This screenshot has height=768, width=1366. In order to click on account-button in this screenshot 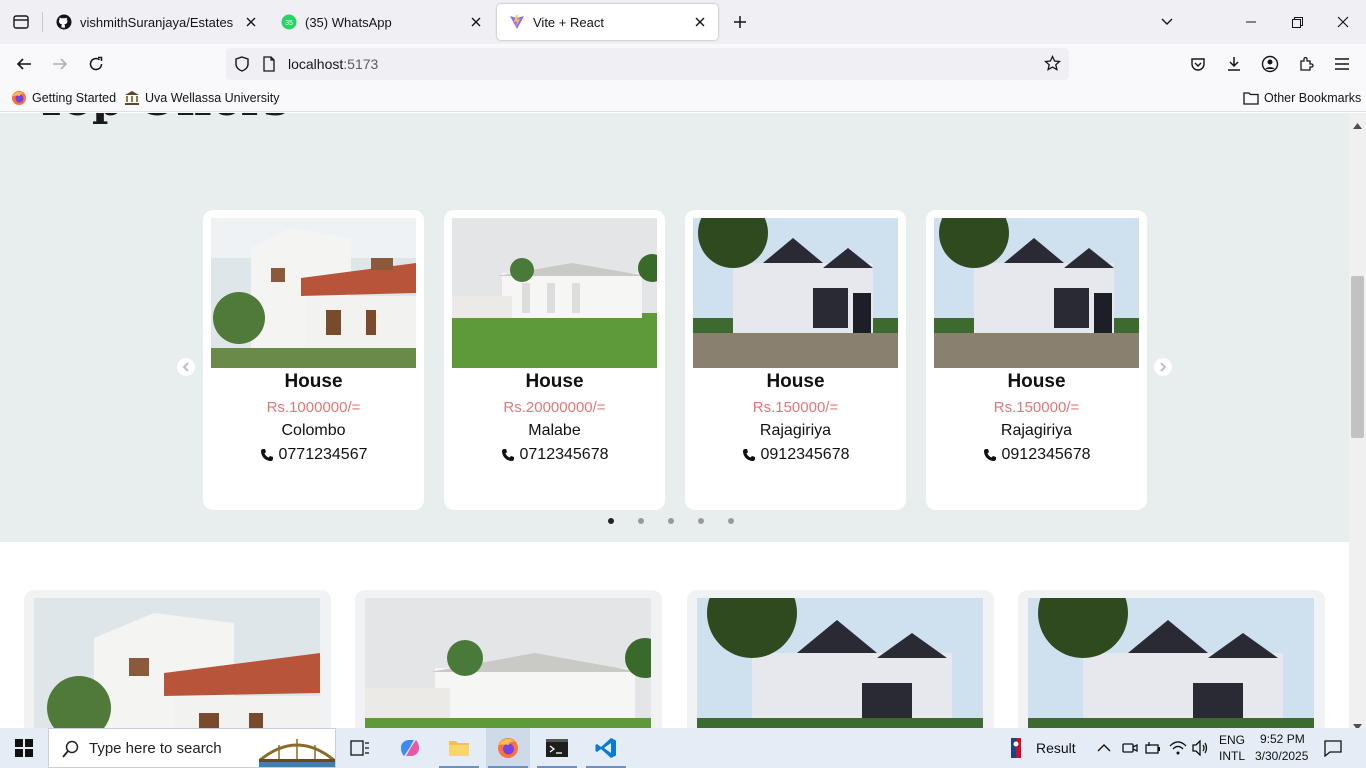, I will do `click(1270, 64)`.